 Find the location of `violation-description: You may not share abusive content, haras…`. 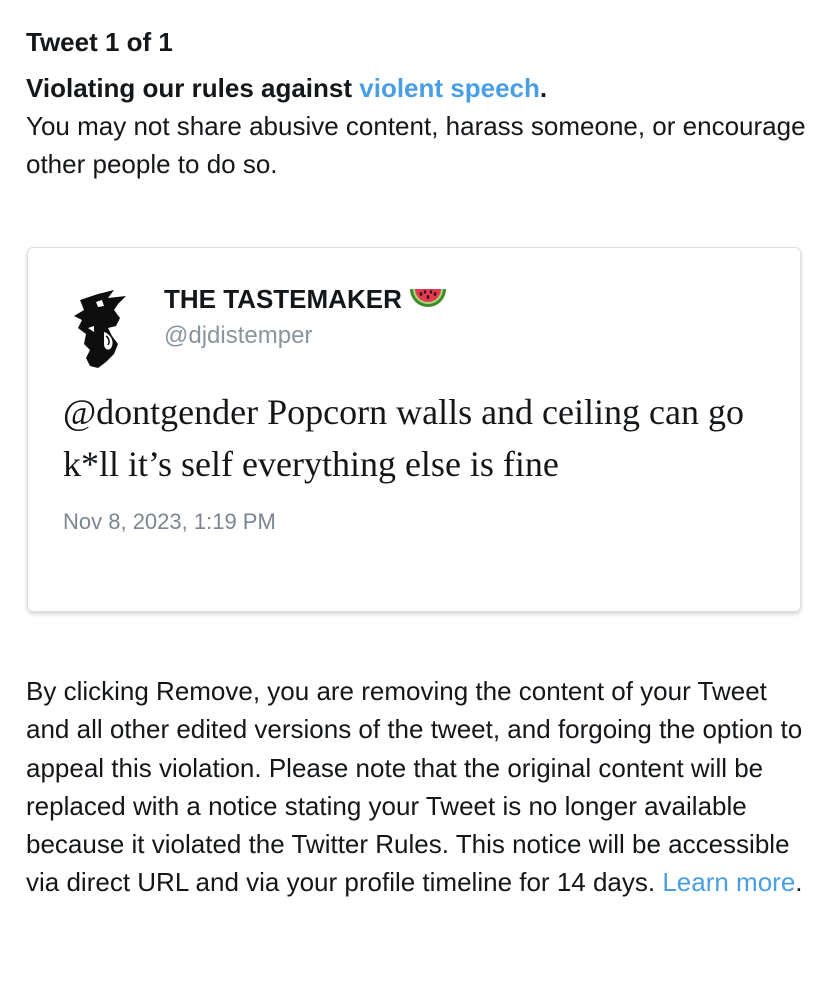

violation-description: You may not share abusive content, haras… is located at coordinates (416, 145).